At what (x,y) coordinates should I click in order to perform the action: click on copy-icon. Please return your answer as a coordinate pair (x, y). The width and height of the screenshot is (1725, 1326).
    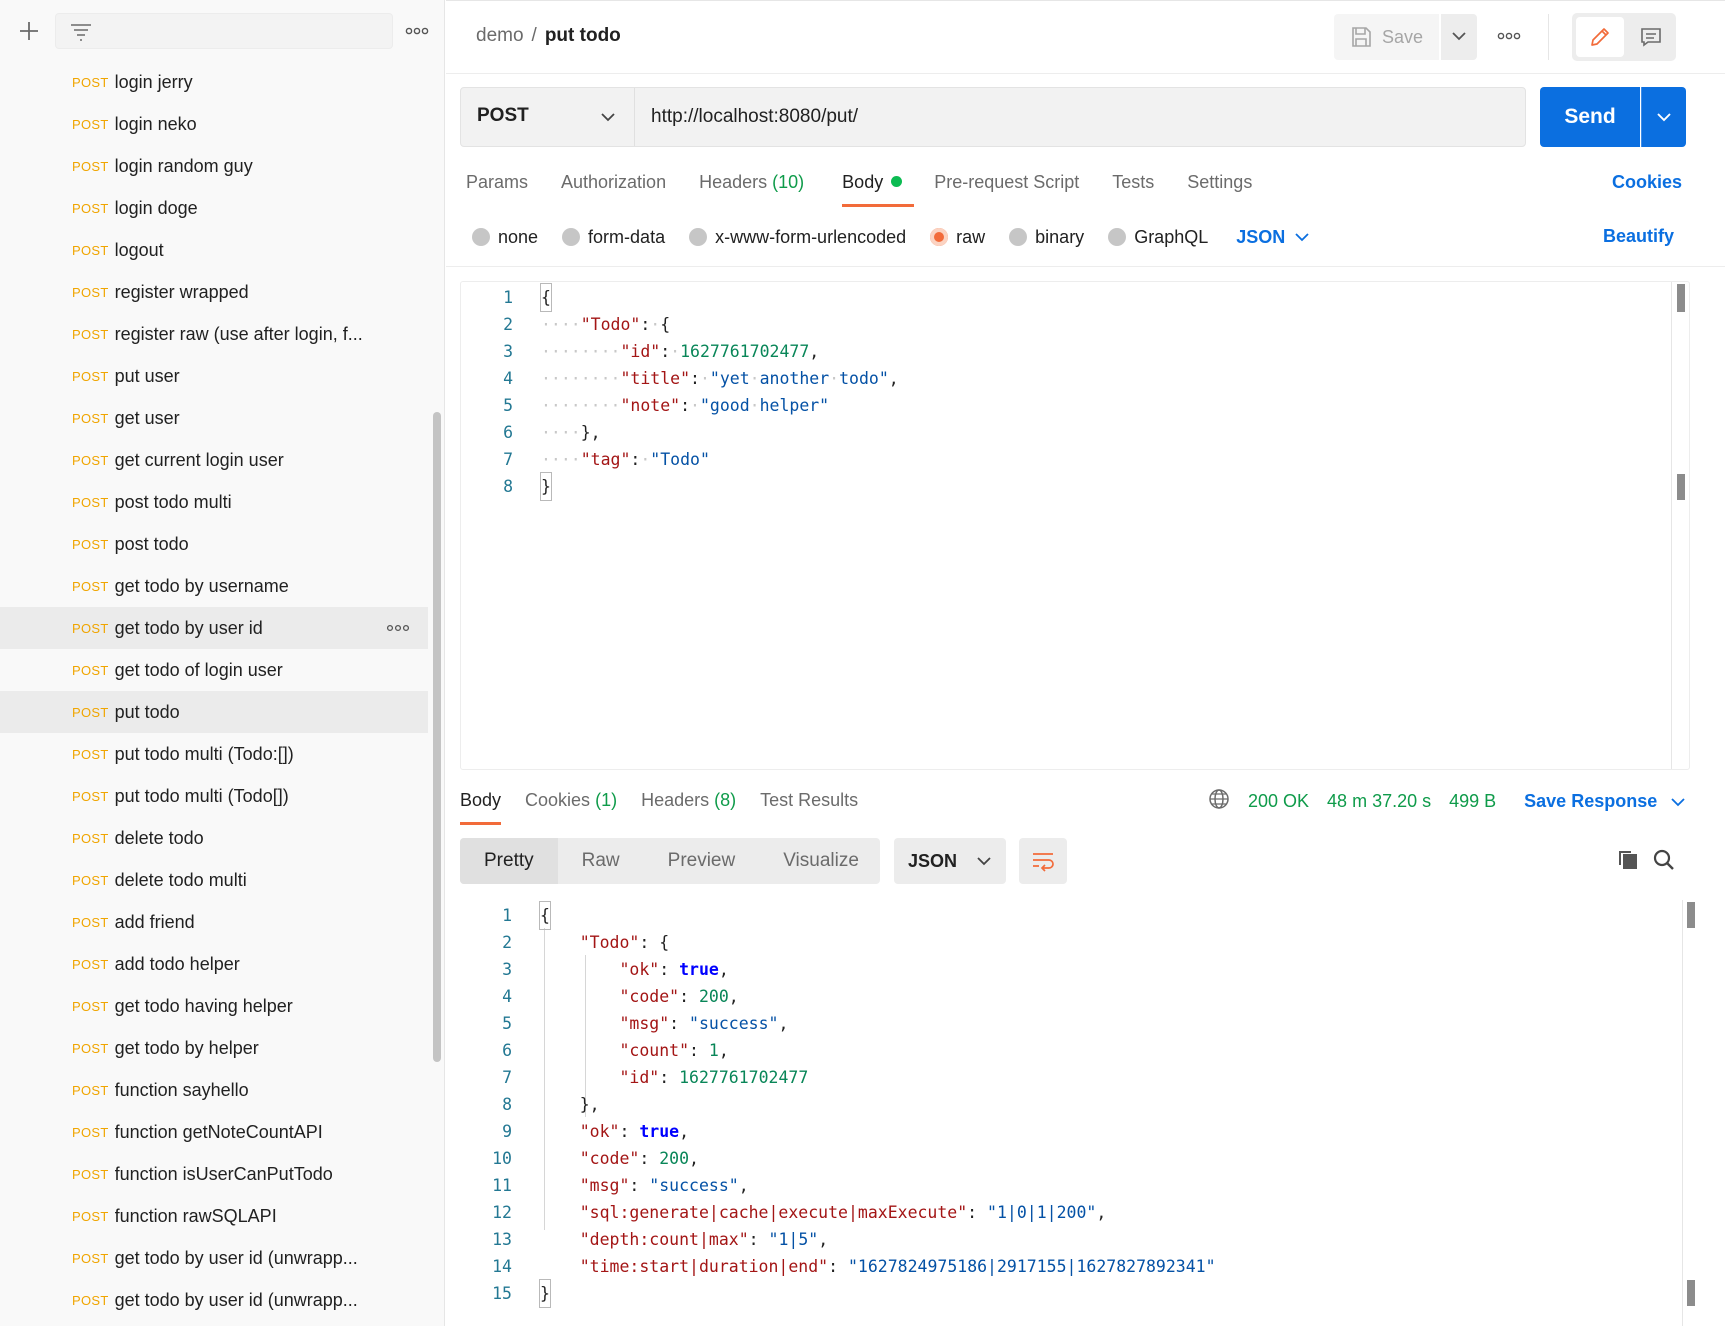
    Looking at the image, I should click on (1628, 862).